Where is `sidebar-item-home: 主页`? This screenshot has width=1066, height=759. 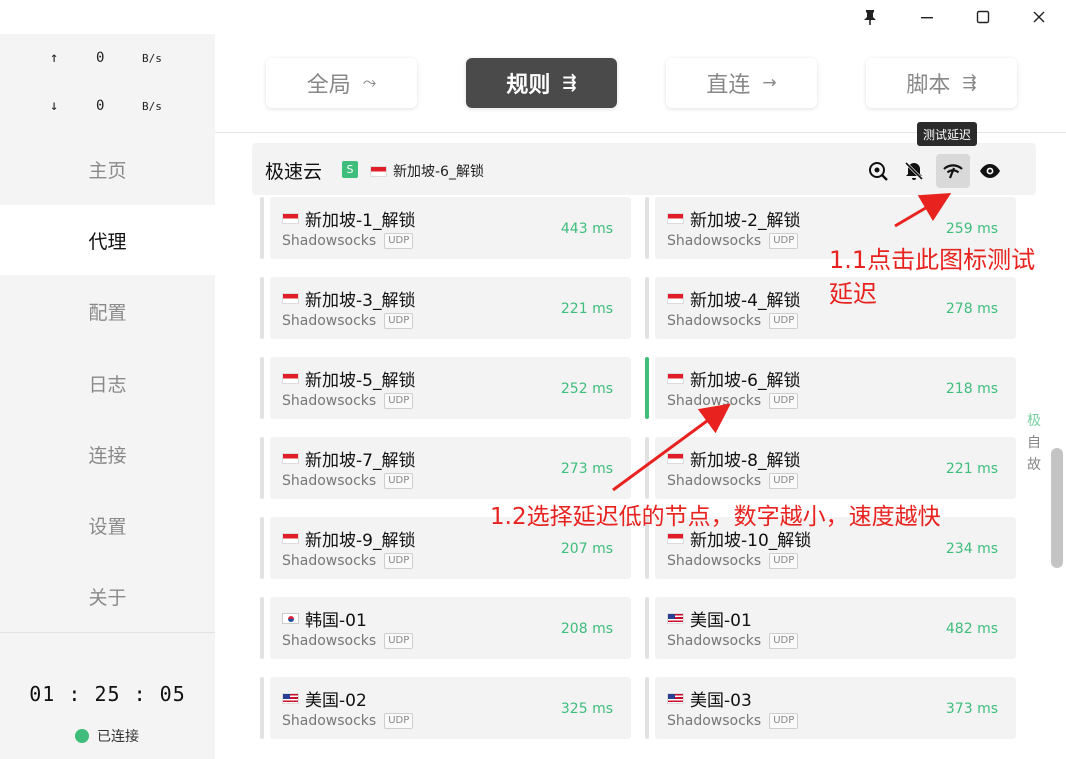
sidebar-item-home: 主页 is located at coordinates (107, 169).